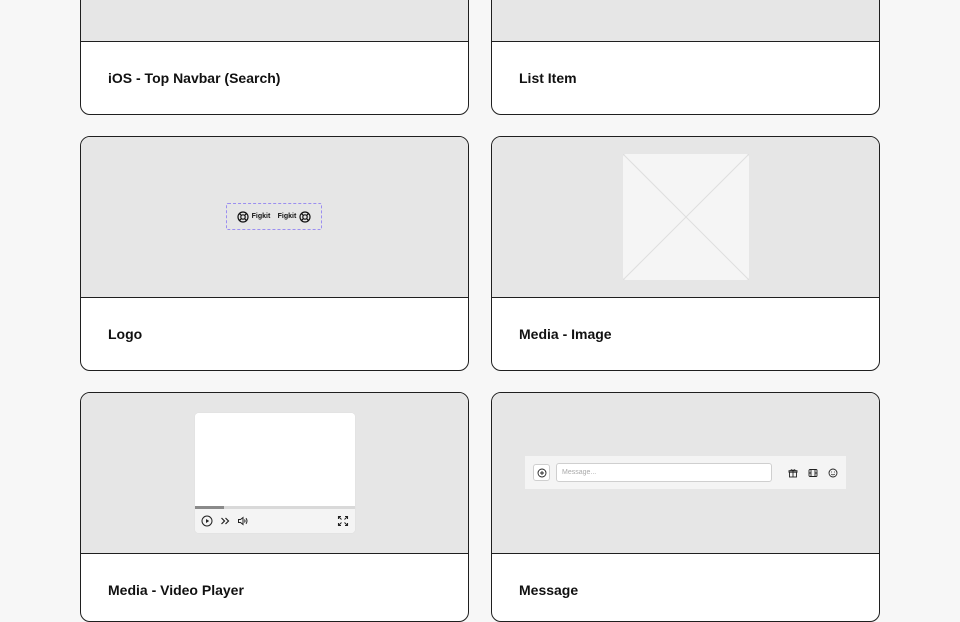 The height and width of the screenshot is (622, 960). What do you see at coordinates (194, 78) in the screenshot?
I see `card-label: iOS - Top Navbar (Search)` at bounding box center [194, 78].